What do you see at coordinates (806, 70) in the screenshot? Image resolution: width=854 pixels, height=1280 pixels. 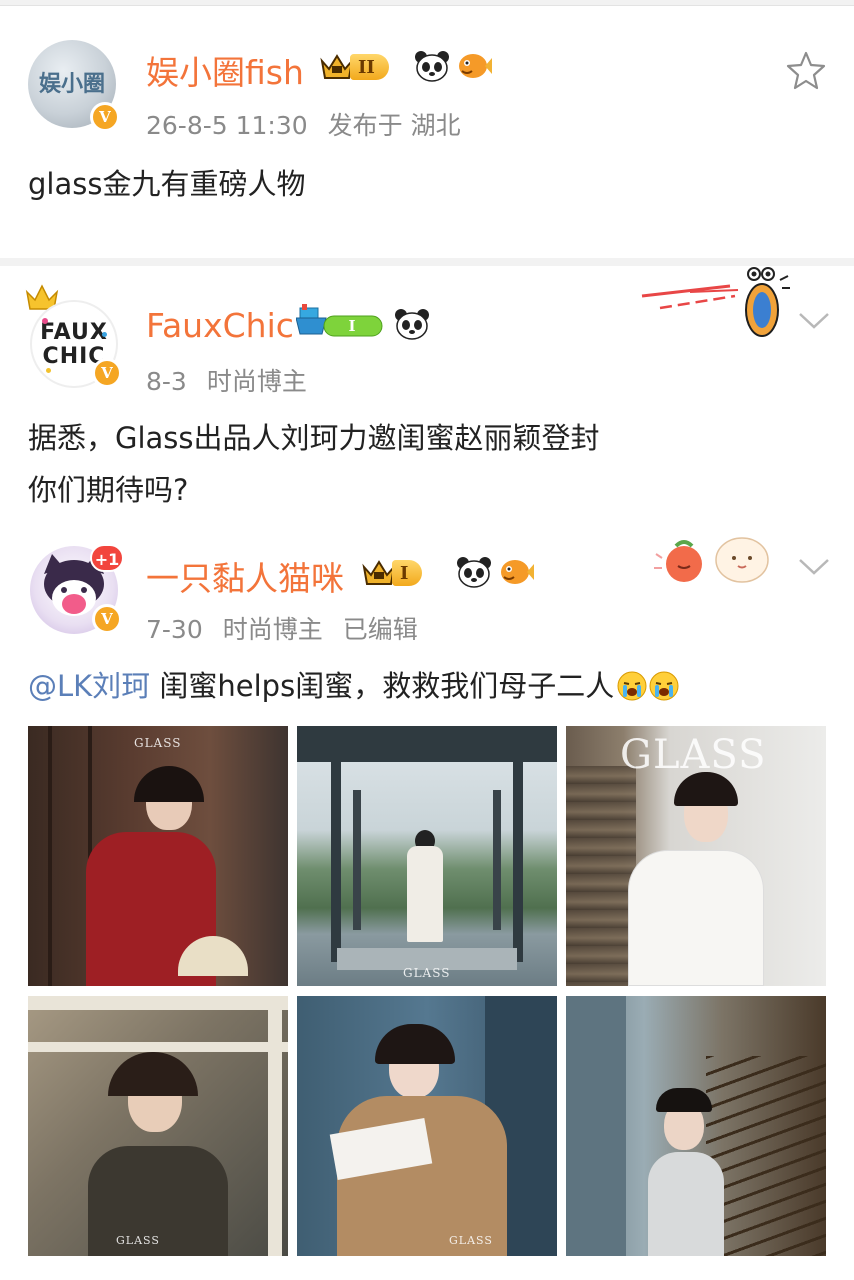 I see `star-icon` at bounding box center [806, 70].